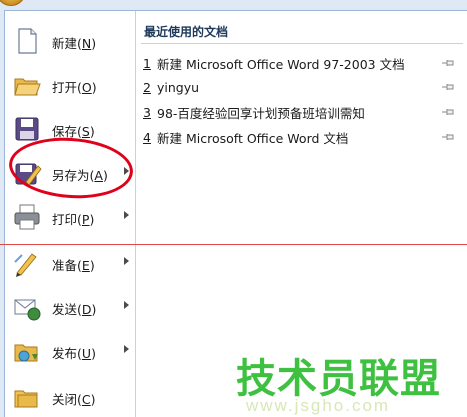  What do you see at coordinates (86, 399) in the screenshot?
I see `close-key: C` at bounding box center [86, 399].